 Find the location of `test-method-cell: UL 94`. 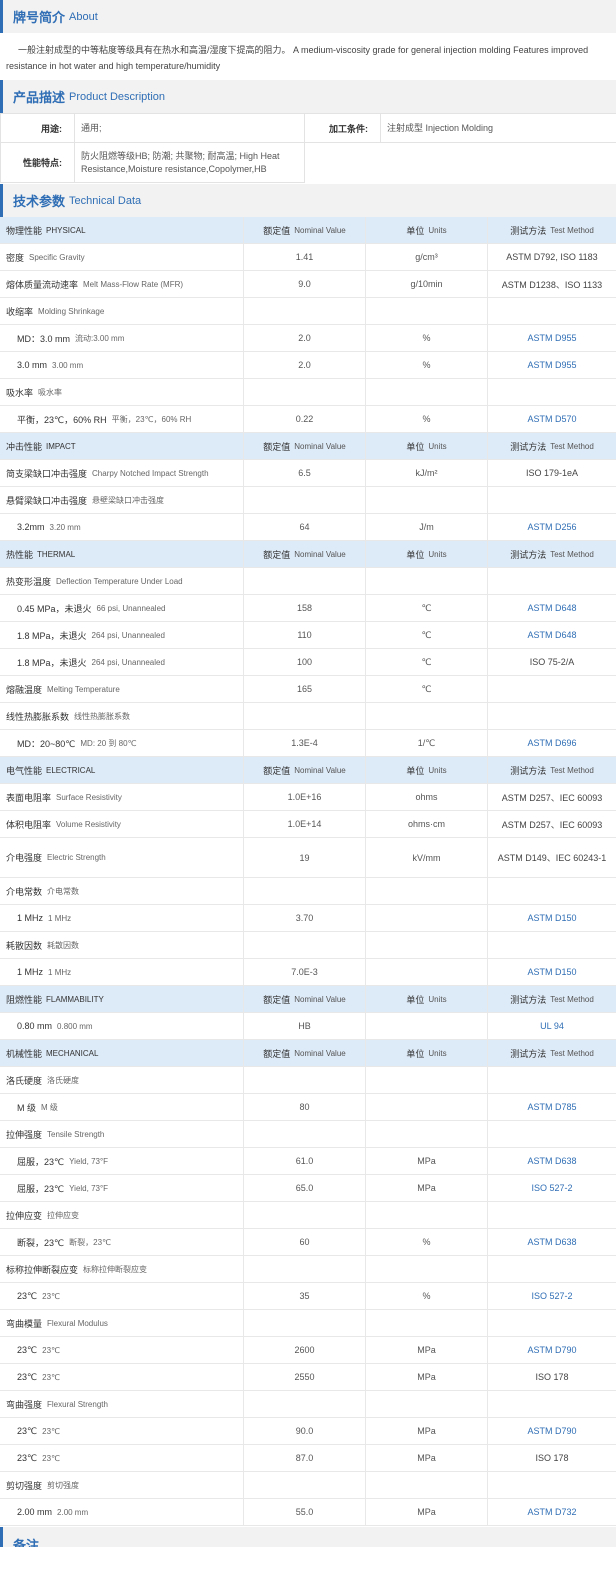

test-method-cell: UL 94 is located at coordinates (552, 1026).